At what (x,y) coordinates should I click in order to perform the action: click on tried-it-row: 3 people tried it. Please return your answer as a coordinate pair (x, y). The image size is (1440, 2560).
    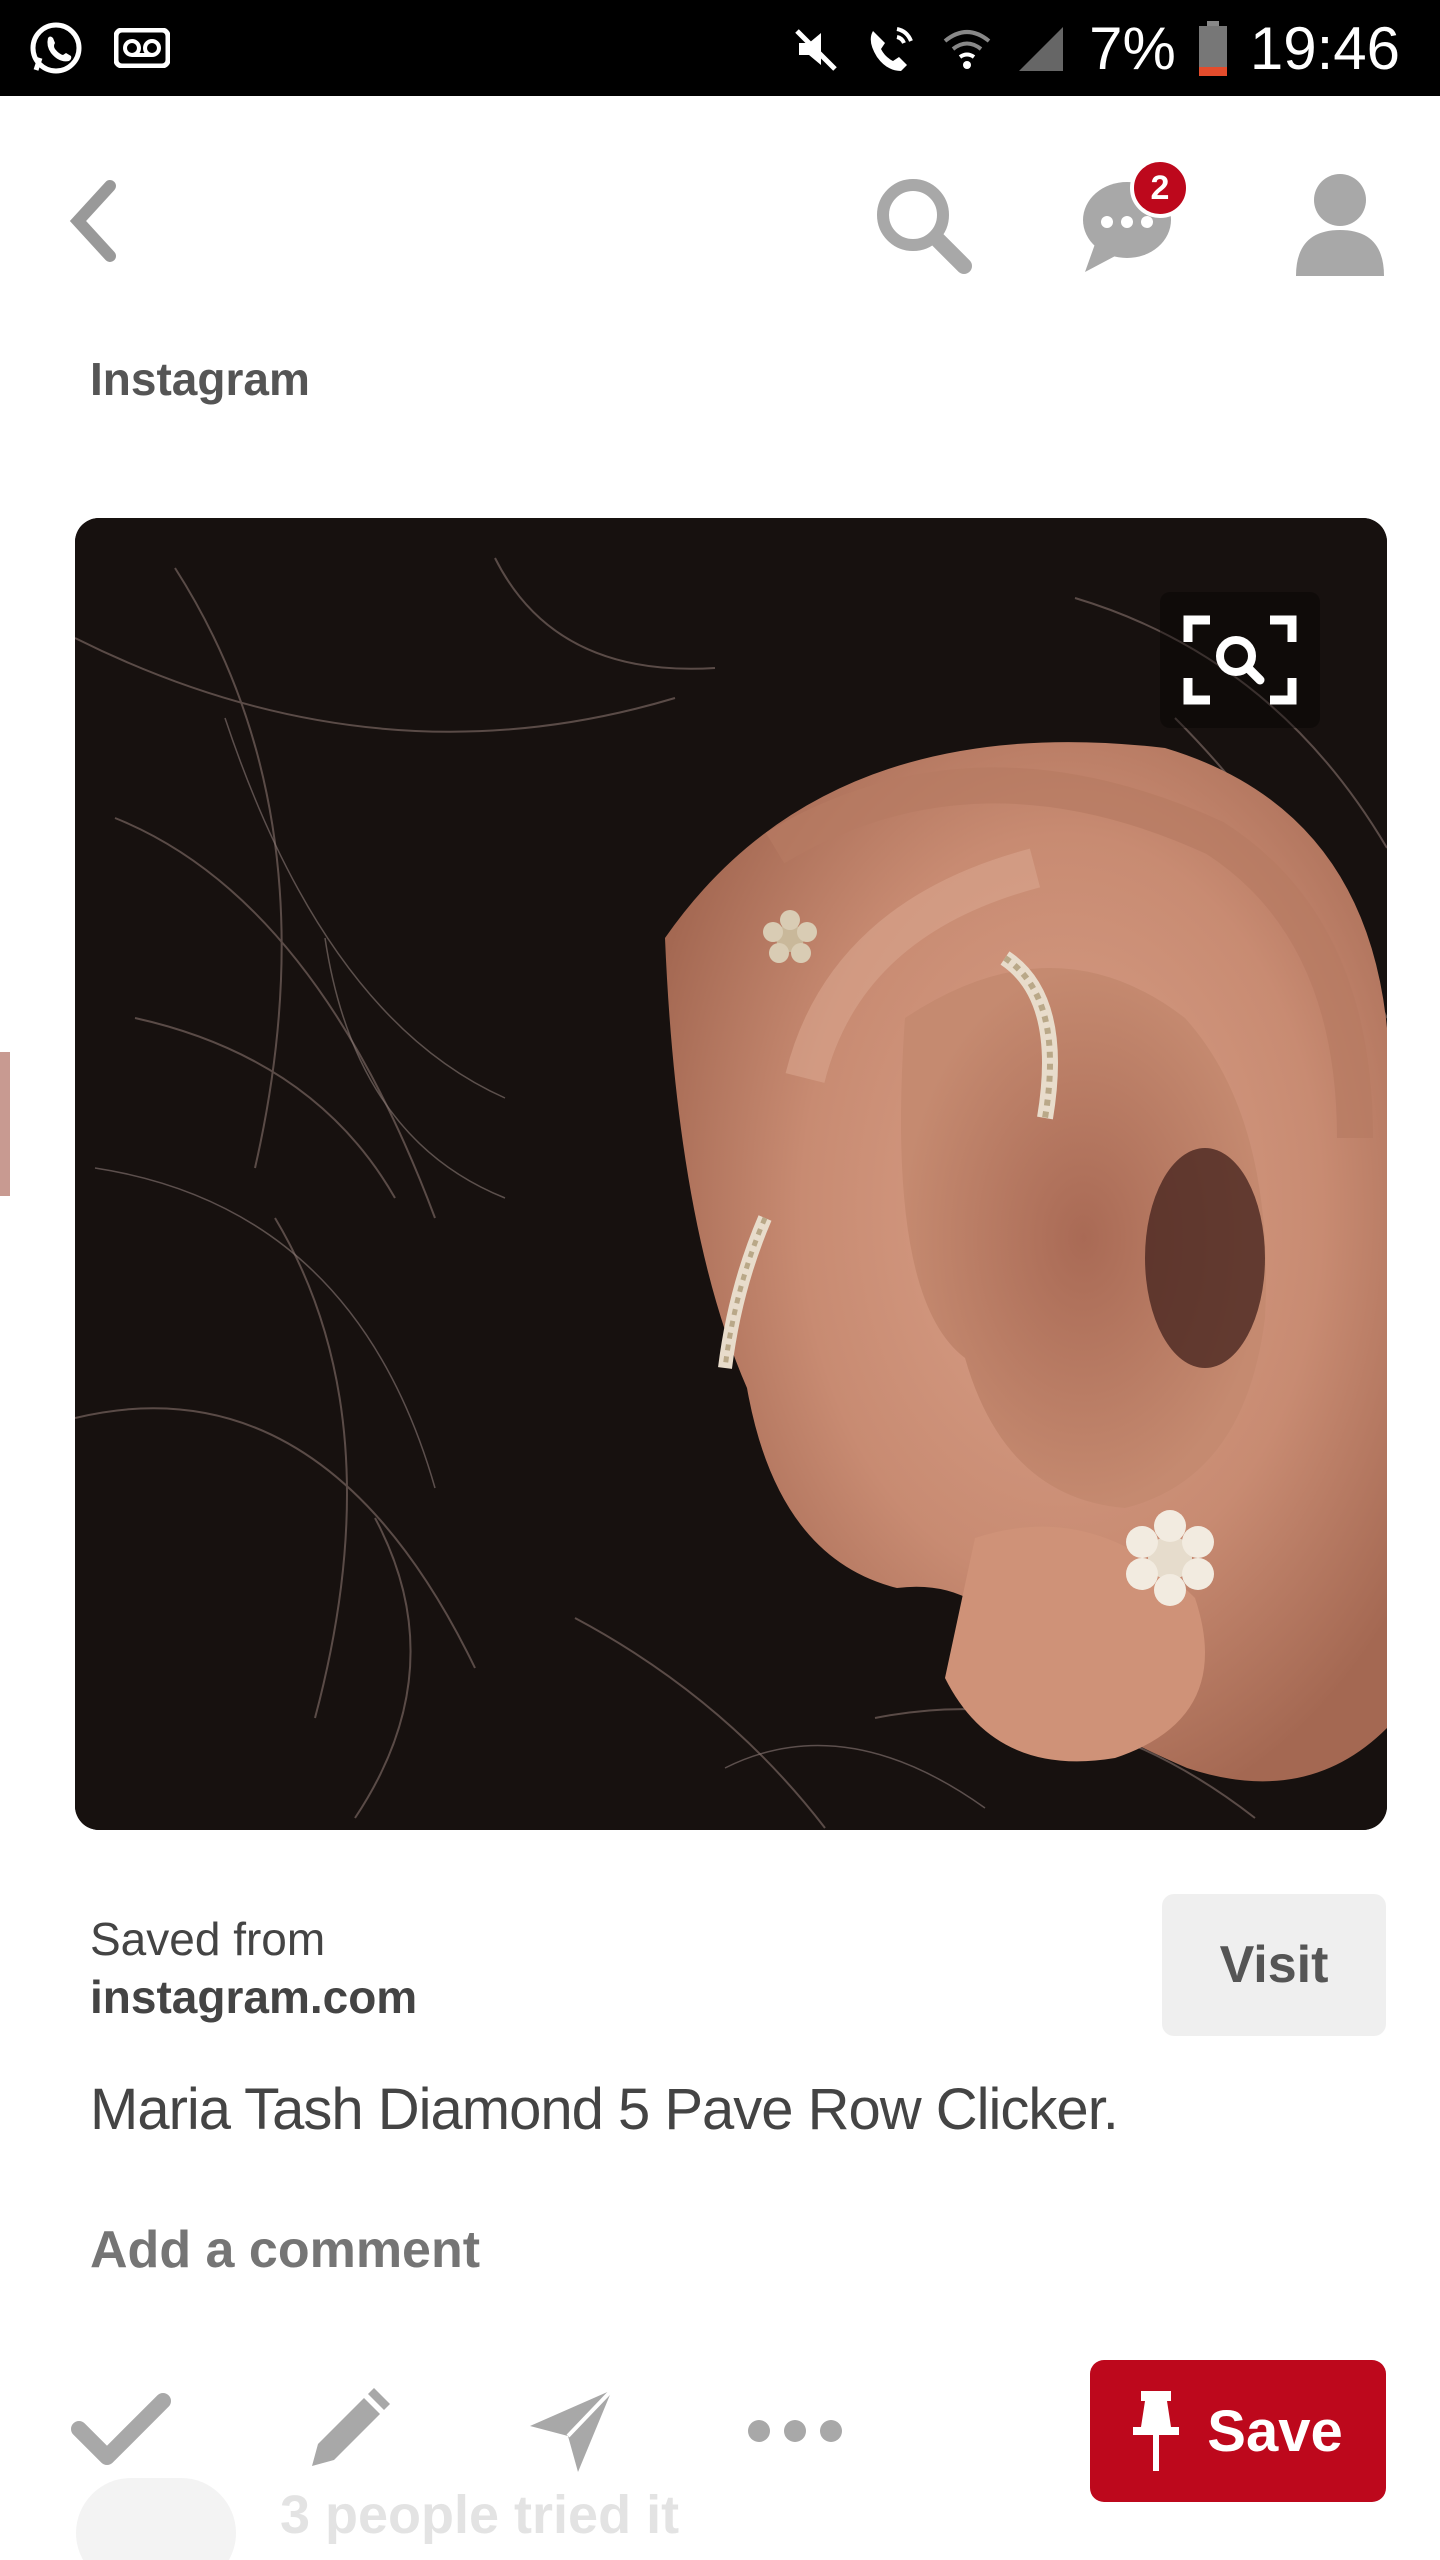
    Looking at the image, I should click on (426, 2514).